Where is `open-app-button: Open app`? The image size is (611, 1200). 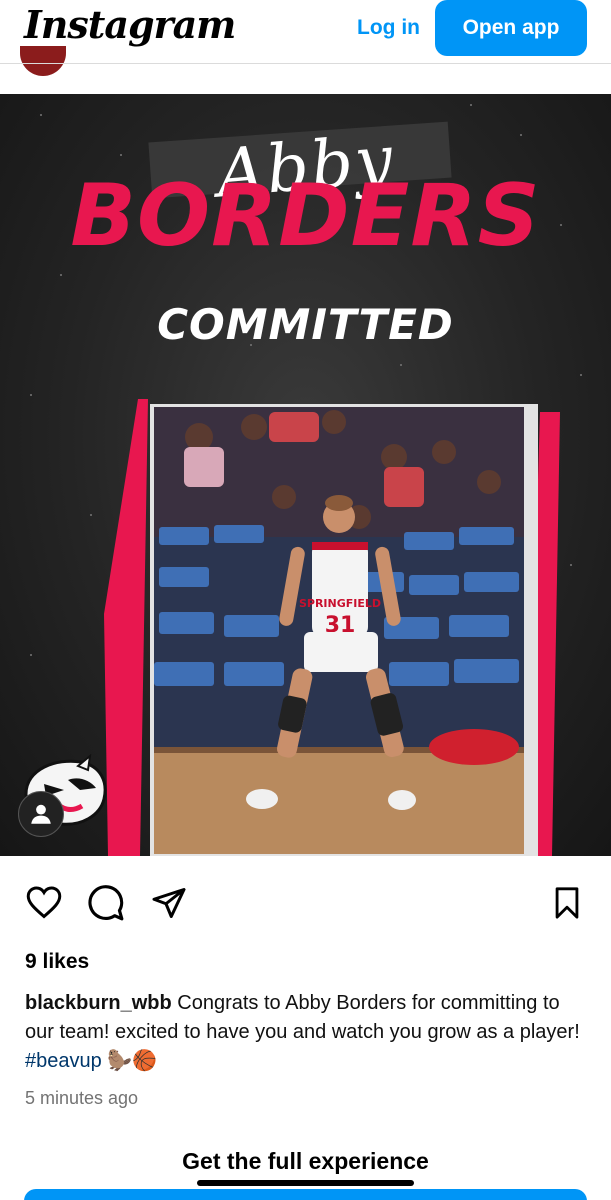
open-app-button: Open app is located at coordinates (511, 28).